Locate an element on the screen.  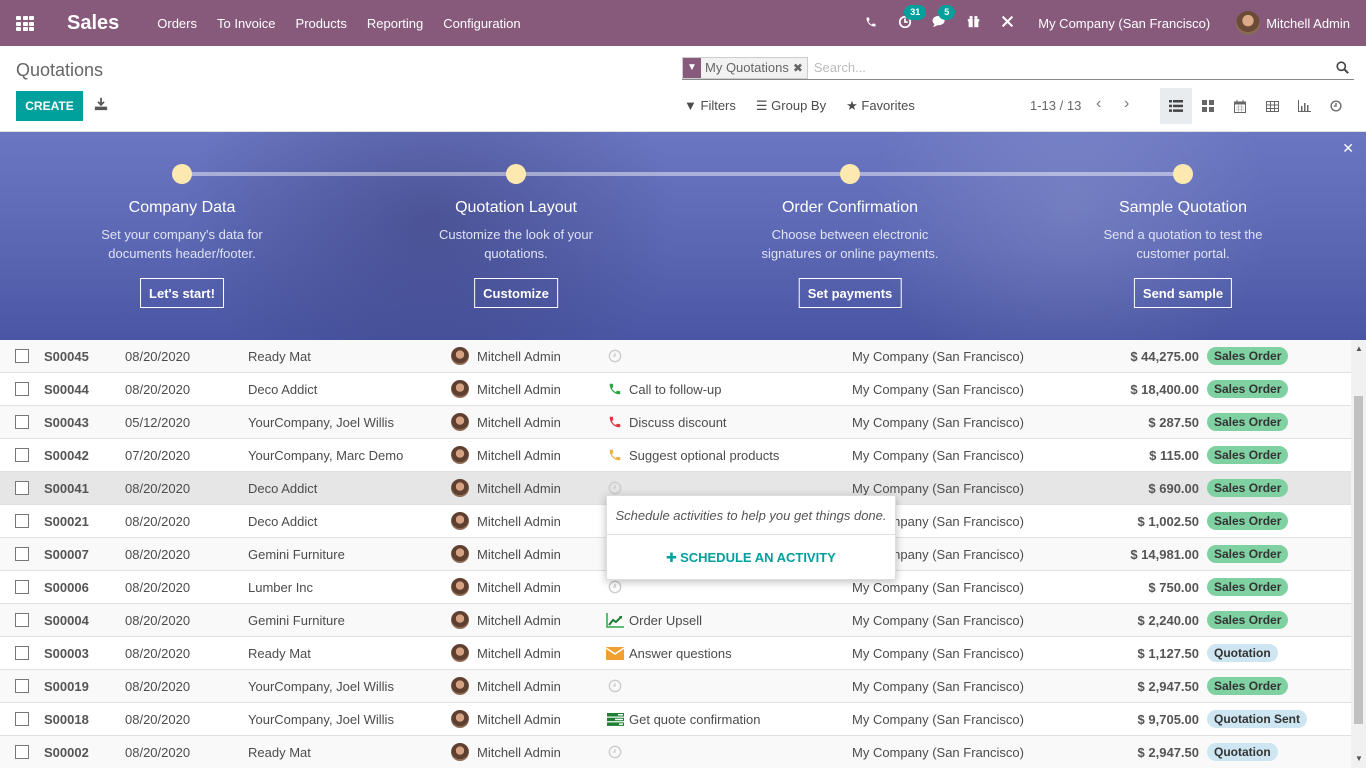
set-payments-button: Set payments is located at coordinates (850, 293).